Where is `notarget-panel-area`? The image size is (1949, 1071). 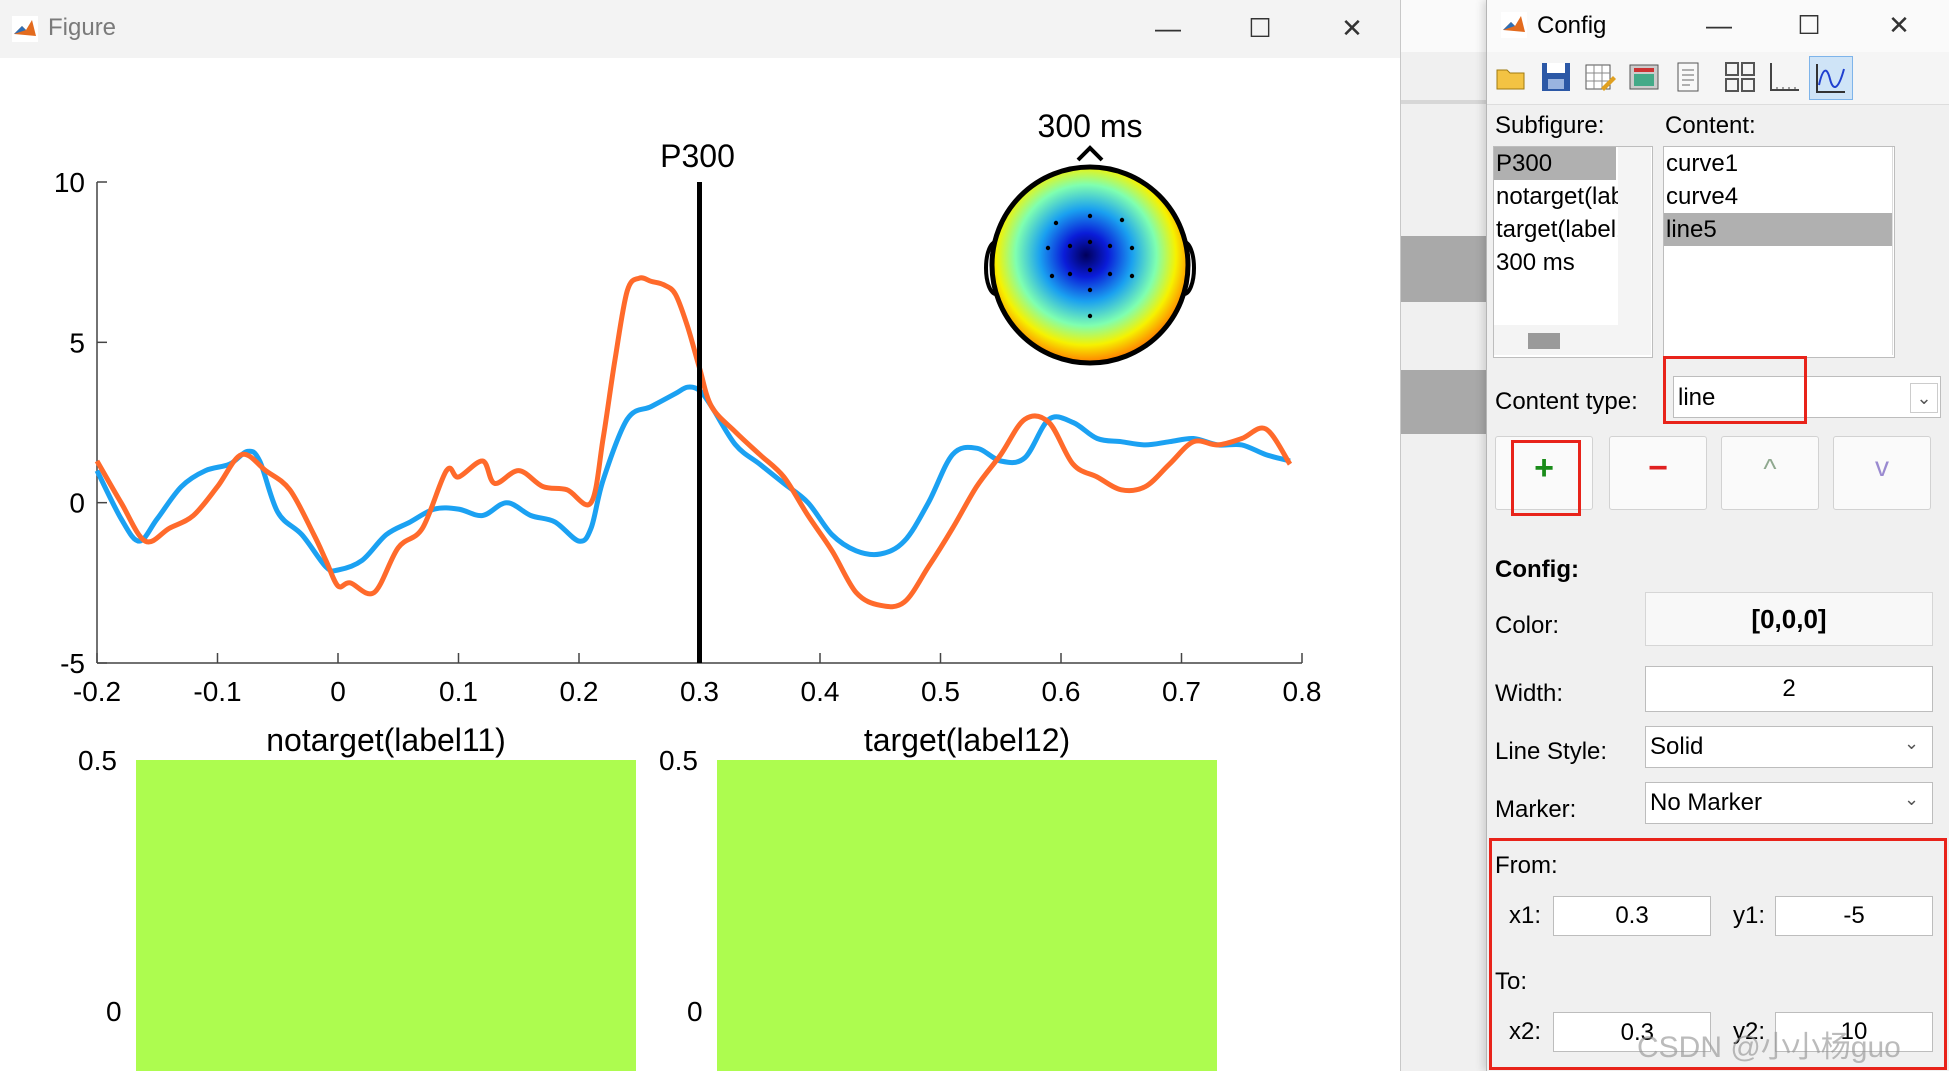
notarget-panel-area is located at coordinates (386, 915).